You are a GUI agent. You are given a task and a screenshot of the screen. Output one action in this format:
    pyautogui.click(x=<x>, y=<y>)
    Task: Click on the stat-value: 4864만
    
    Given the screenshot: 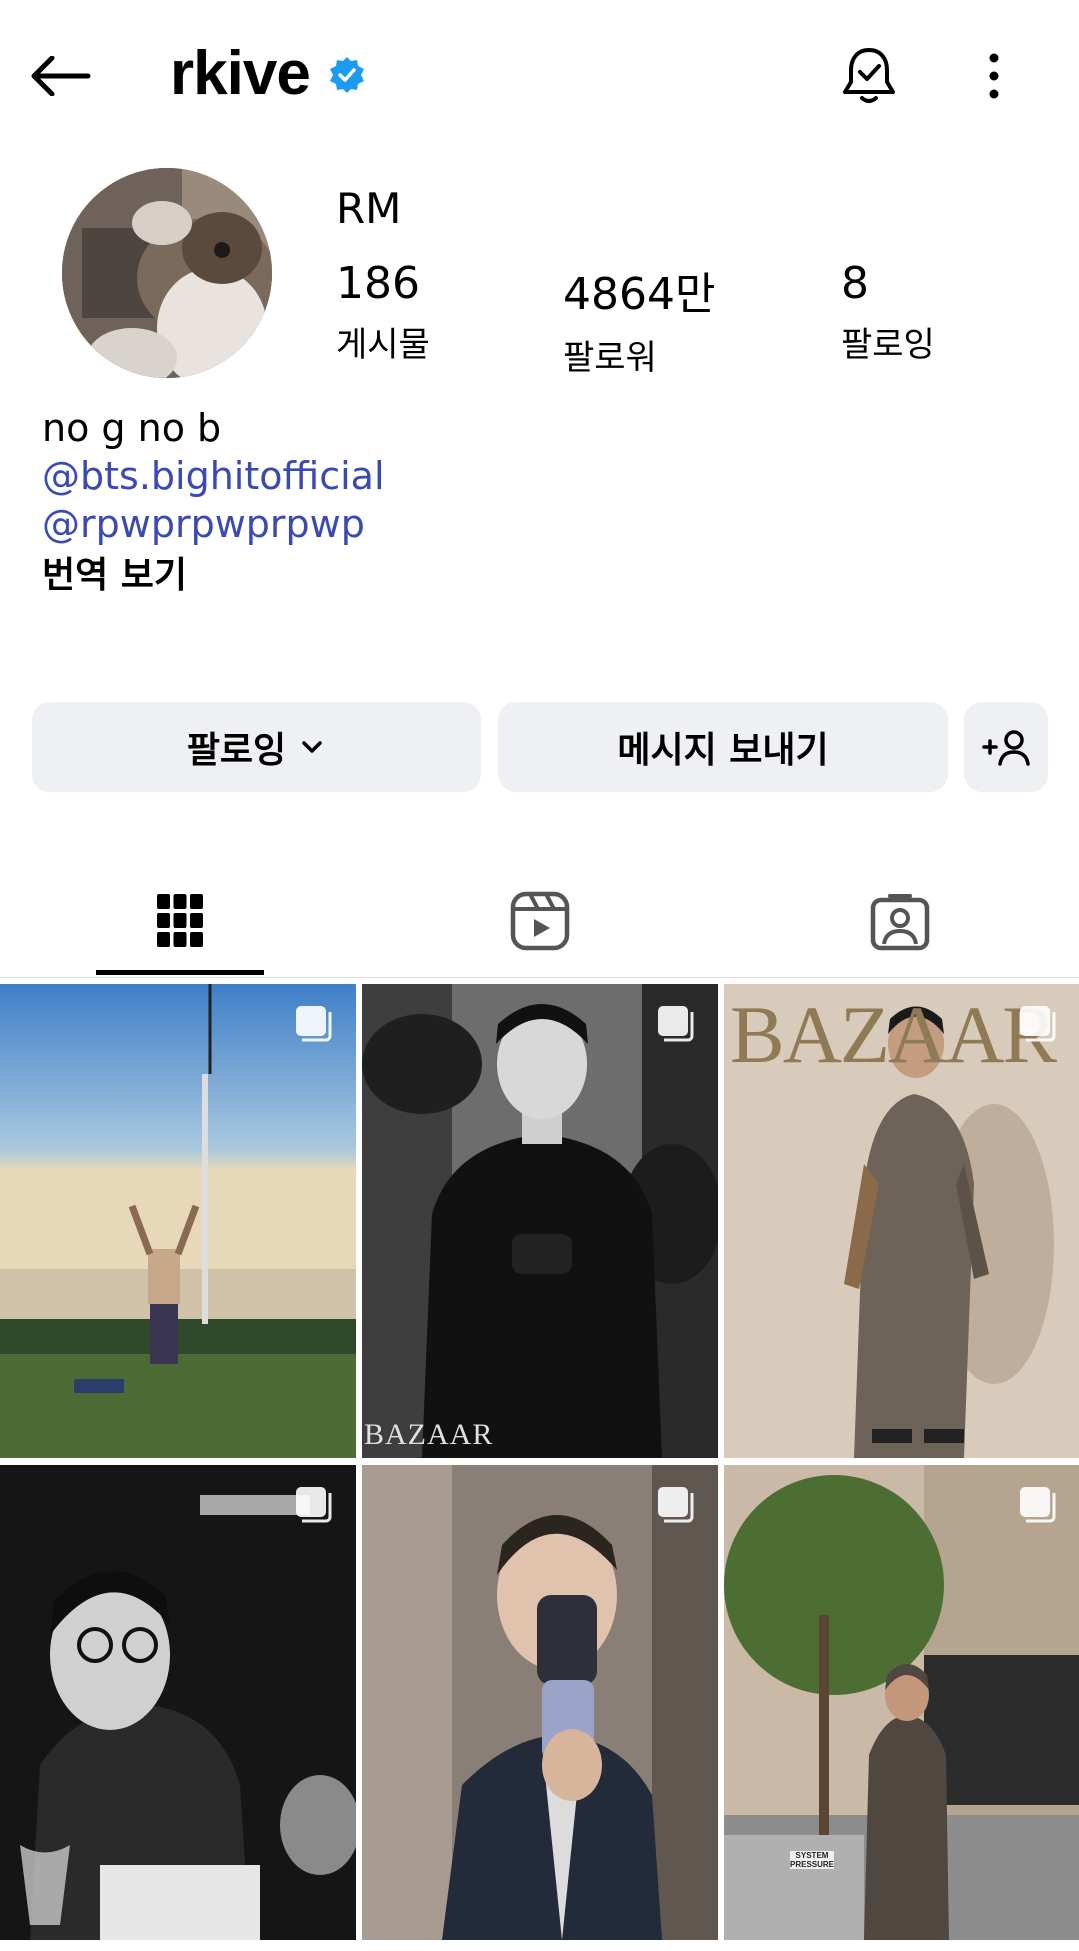 What is the action you would take?
    pyautogui.click(x=639, y=294)
    